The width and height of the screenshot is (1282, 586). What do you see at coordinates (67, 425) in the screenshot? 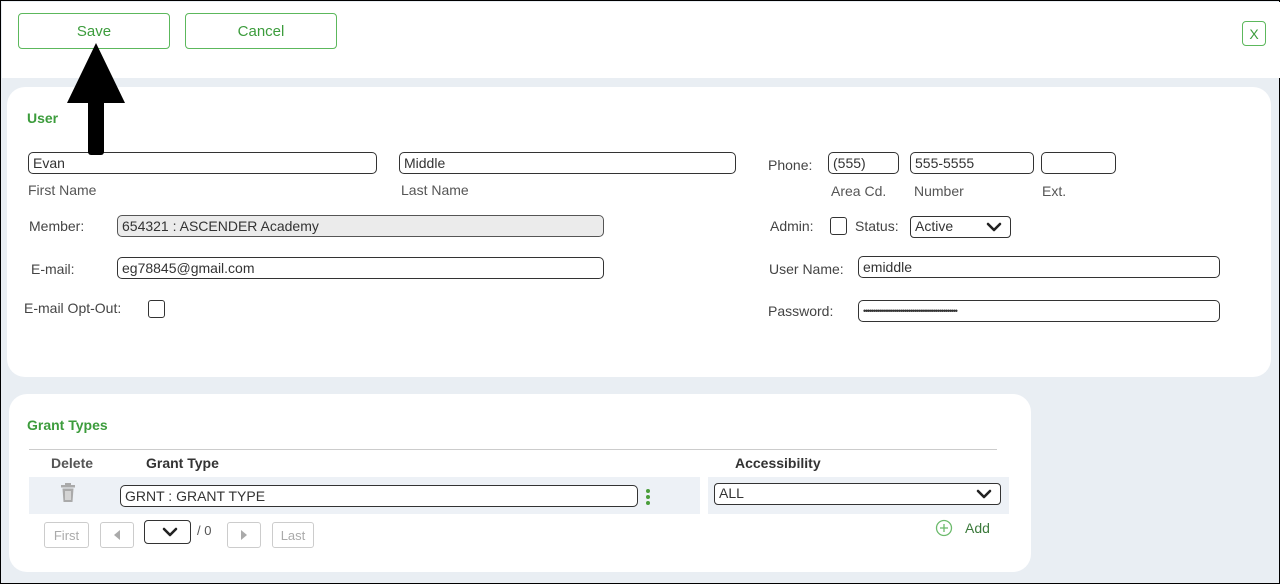
I see `grant-types-section-title: Grant Types` at bounding box center [67, 425].